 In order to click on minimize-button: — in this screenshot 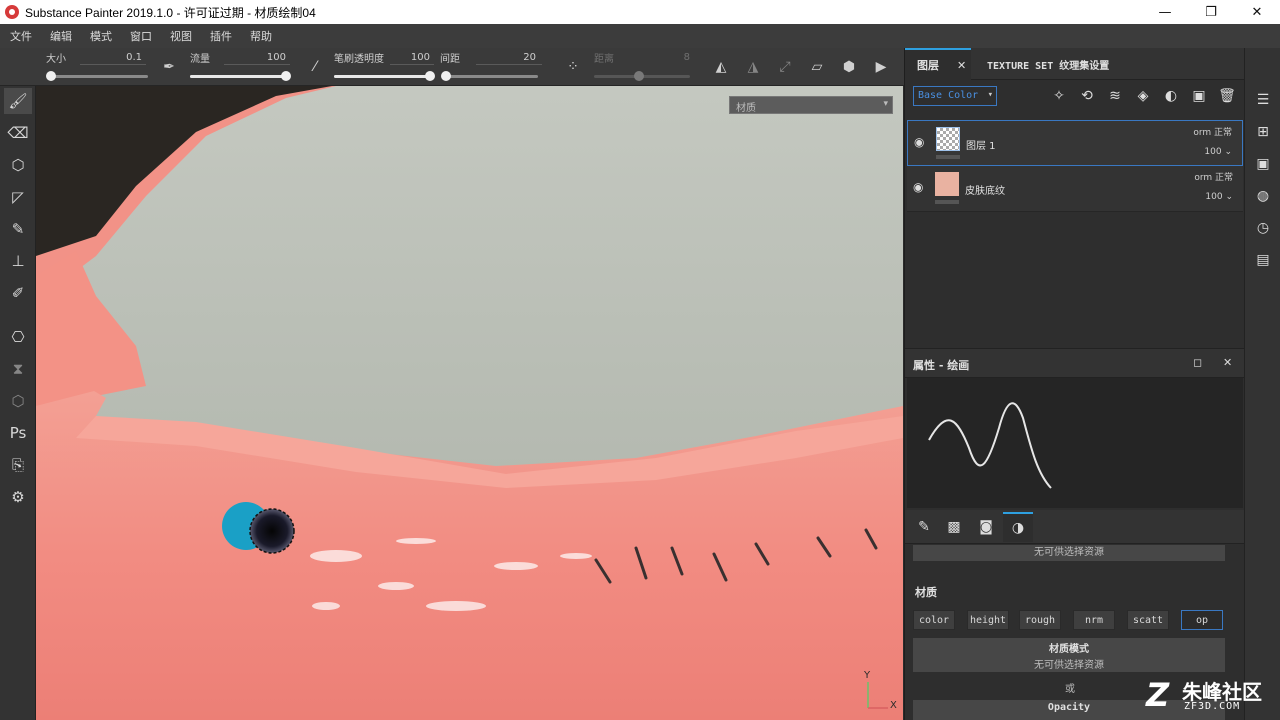, I will do `click(1165, 12)`.